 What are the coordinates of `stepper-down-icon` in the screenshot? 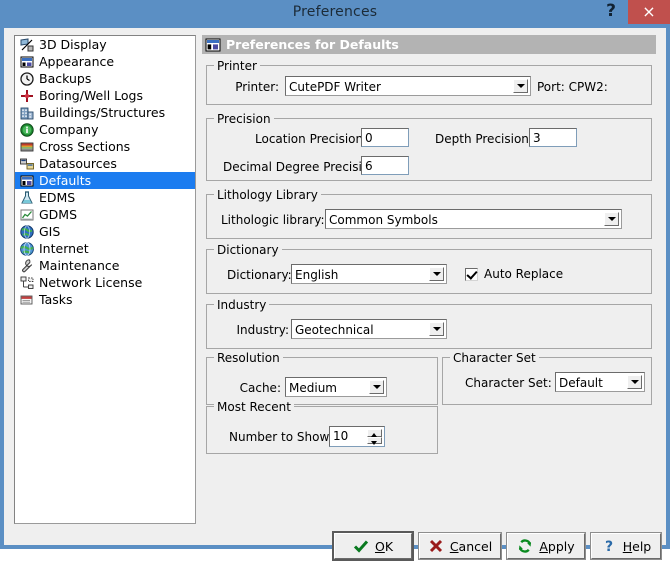 It's located at (374, 440).